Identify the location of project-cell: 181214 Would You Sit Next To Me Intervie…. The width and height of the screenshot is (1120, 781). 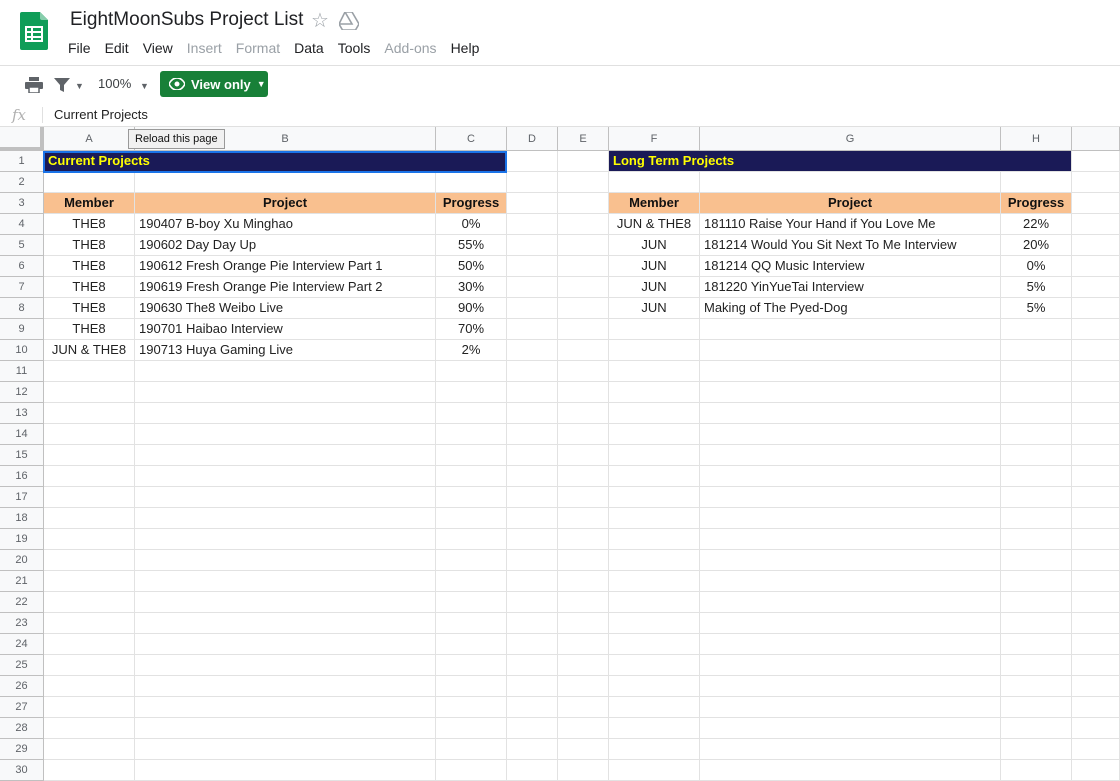
(850, 245).